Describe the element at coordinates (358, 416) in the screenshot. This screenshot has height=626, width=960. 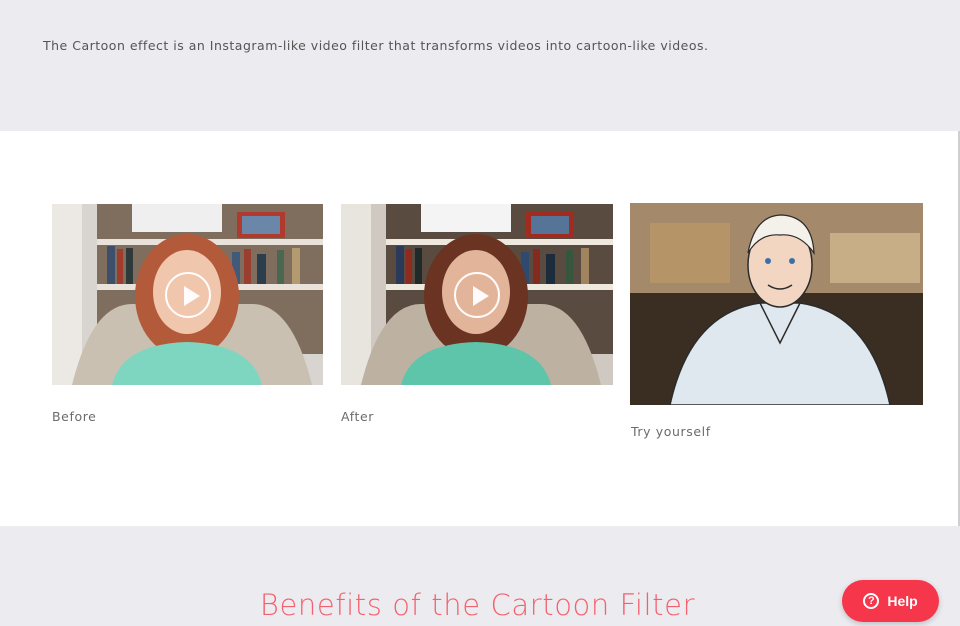
I see `after-caption: After` at that location.